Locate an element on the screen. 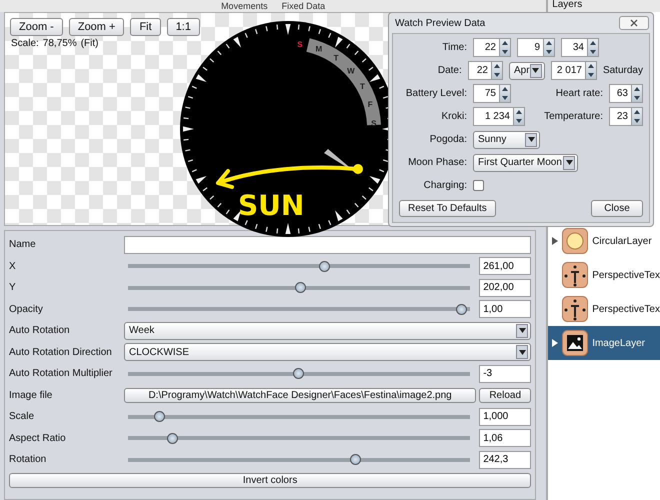 Image resolution: width=660 pixels, height=500 pixels. property-label: Auto Rotation is located at coordinates (40, 330).